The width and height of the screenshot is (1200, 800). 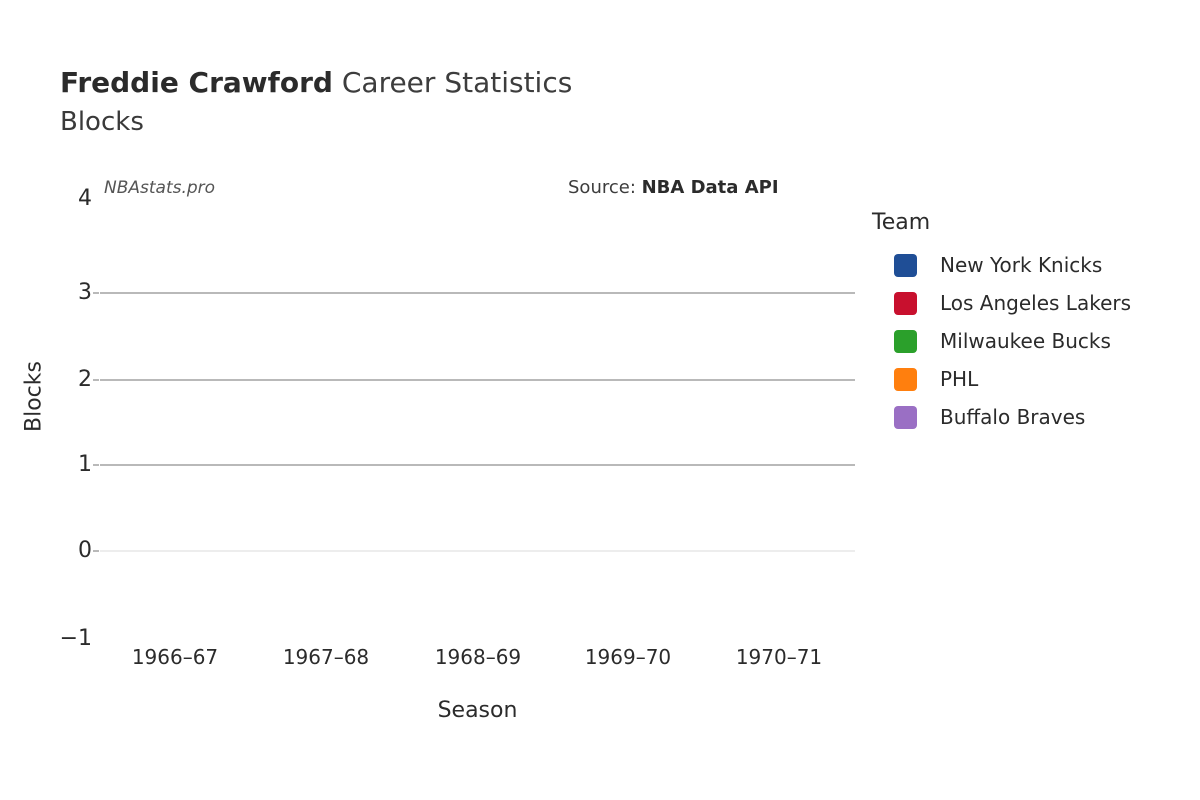 What do you see at coordinates (75, 638) in the screenshot?
I see `ytick-label-neg1: −1` at bounding box center [75, 638].